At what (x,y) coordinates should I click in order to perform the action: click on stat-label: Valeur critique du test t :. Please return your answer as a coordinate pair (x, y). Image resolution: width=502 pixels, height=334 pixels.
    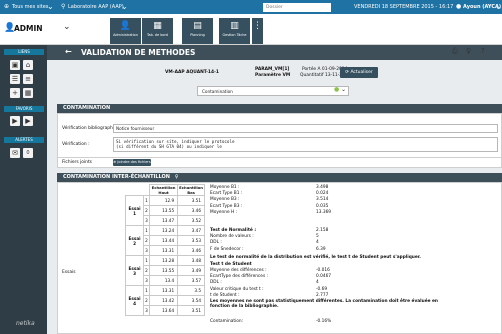
    Looking at the image, I should click on (237, 289).